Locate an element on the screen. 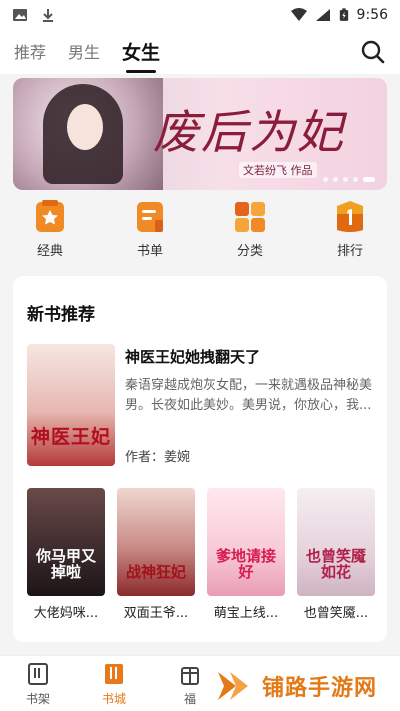  quick-link-label: 经典 is located at coordinates (49, 251).